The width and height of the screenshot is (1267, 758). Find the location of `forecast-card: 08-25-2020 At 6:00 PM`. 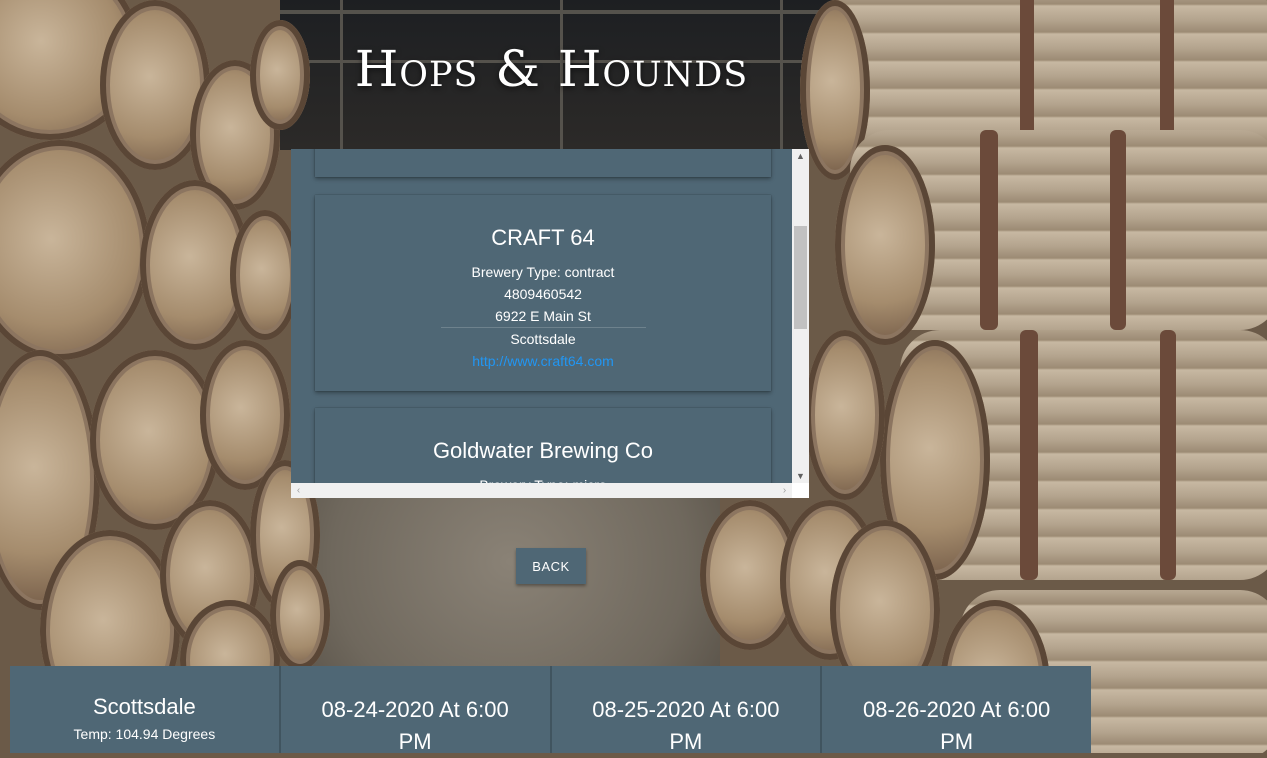

forecast-card: 08-25-2020 At 6:00 PM is located at coordinates (687, 710).